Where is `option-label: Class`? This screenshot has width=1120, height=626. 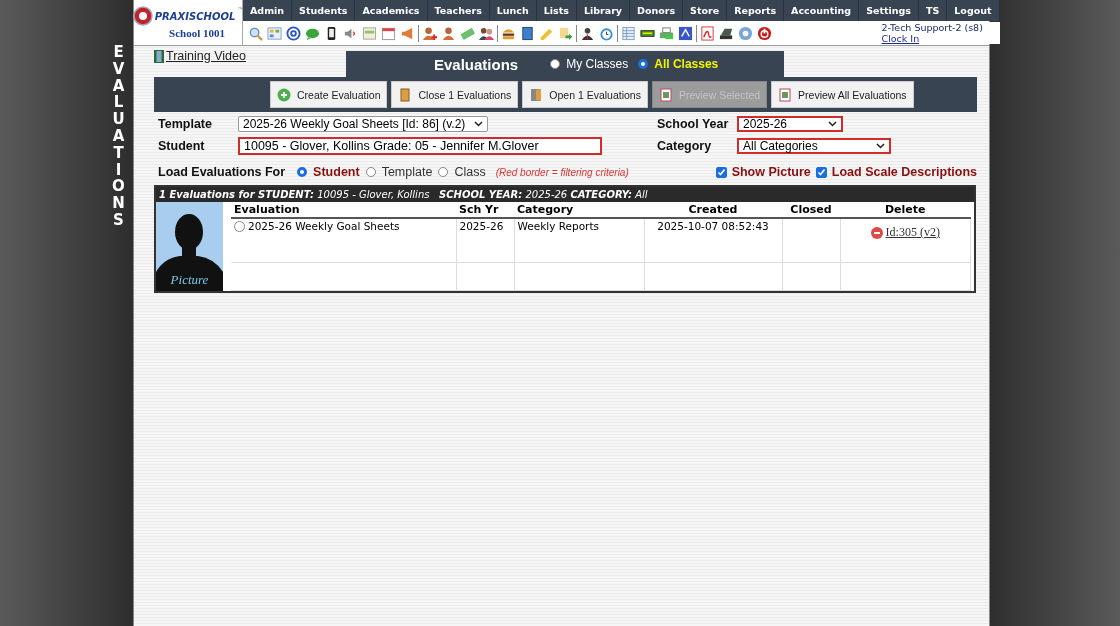 option-label: Class is located at coordinates (470, 172).